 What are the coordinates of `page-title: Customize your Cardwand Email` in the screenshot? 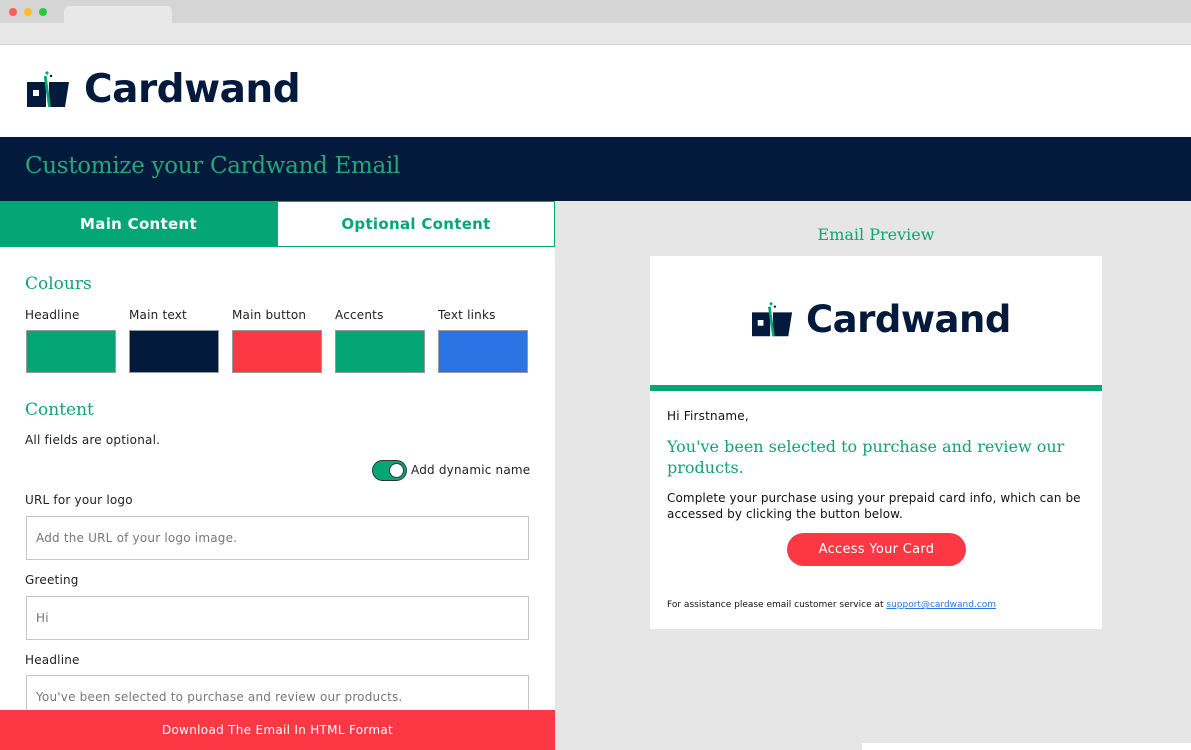 It's located at (213, 166).